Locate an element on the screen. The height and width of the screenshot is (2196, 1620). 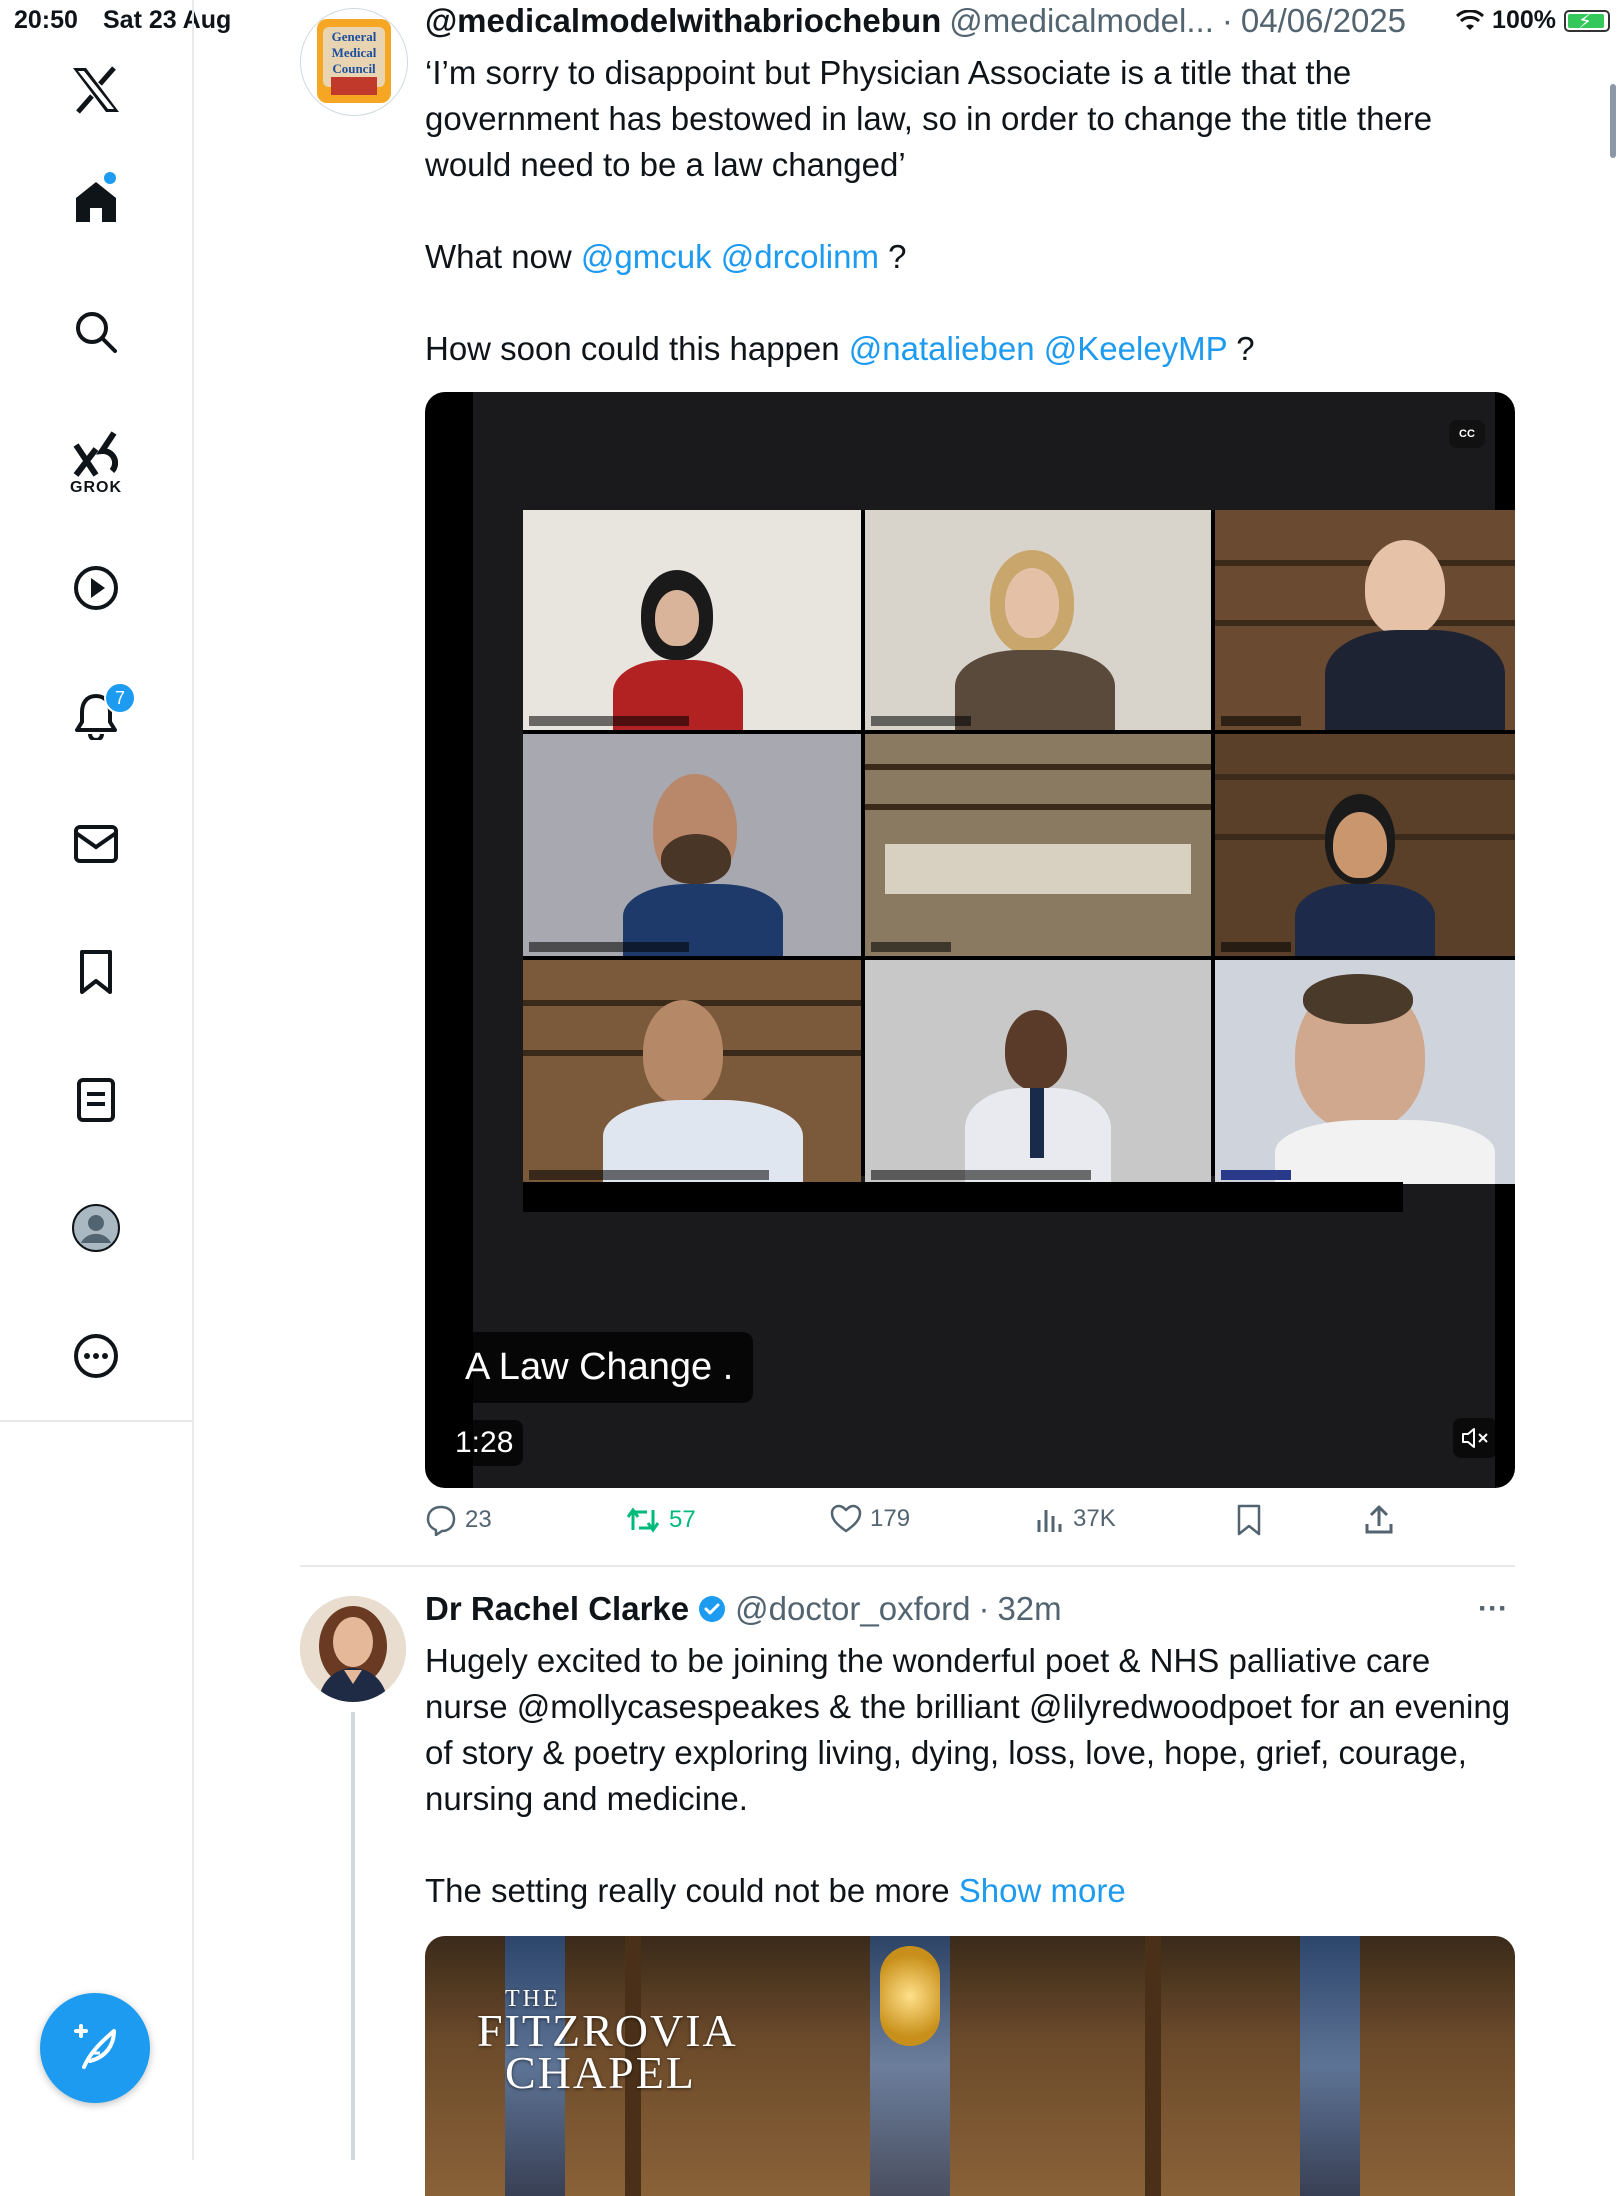
repost-button: 57 is located at coordinates (660, 1520).